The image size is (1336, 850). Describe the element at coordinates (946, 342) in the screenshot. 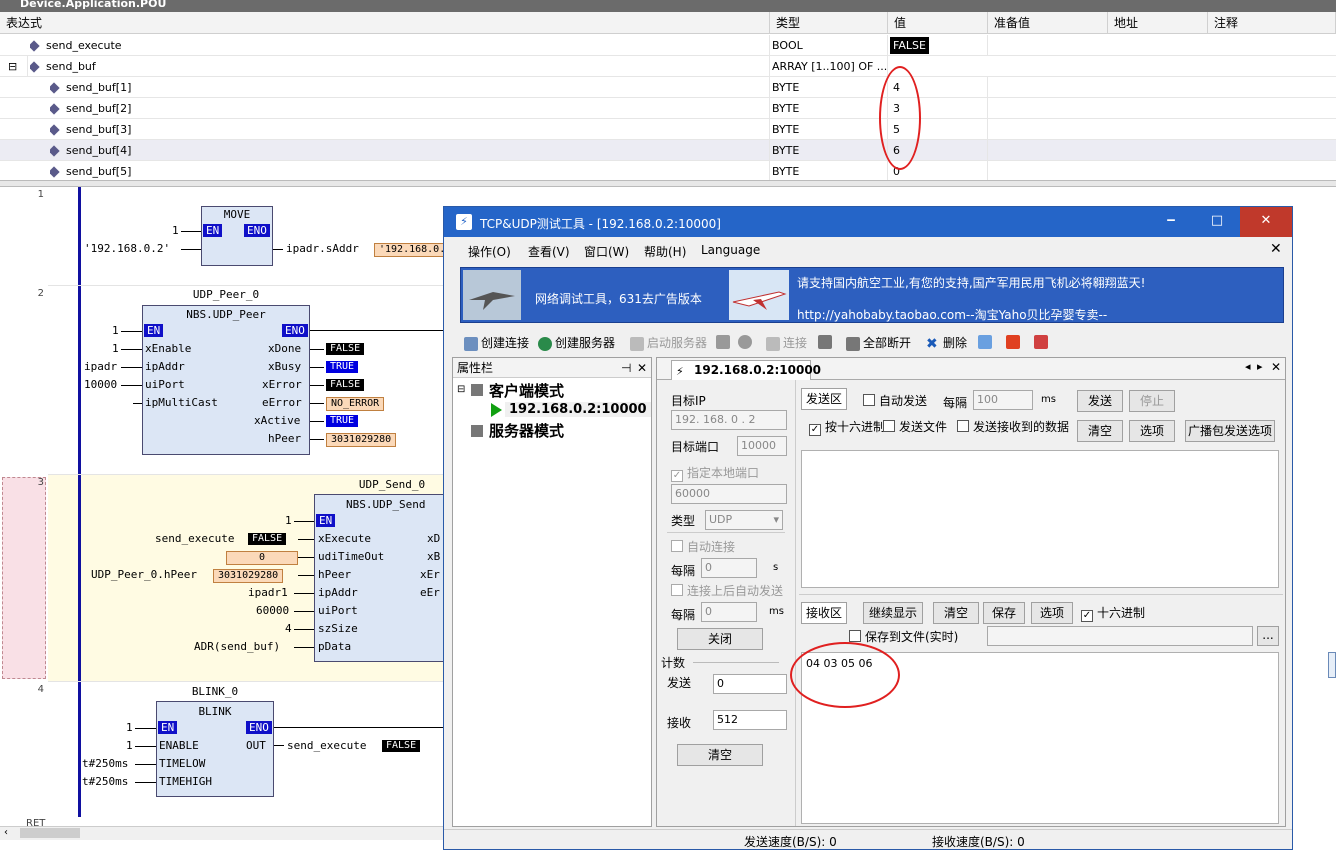

I see `delete-button: ✖ 删除` at that location.